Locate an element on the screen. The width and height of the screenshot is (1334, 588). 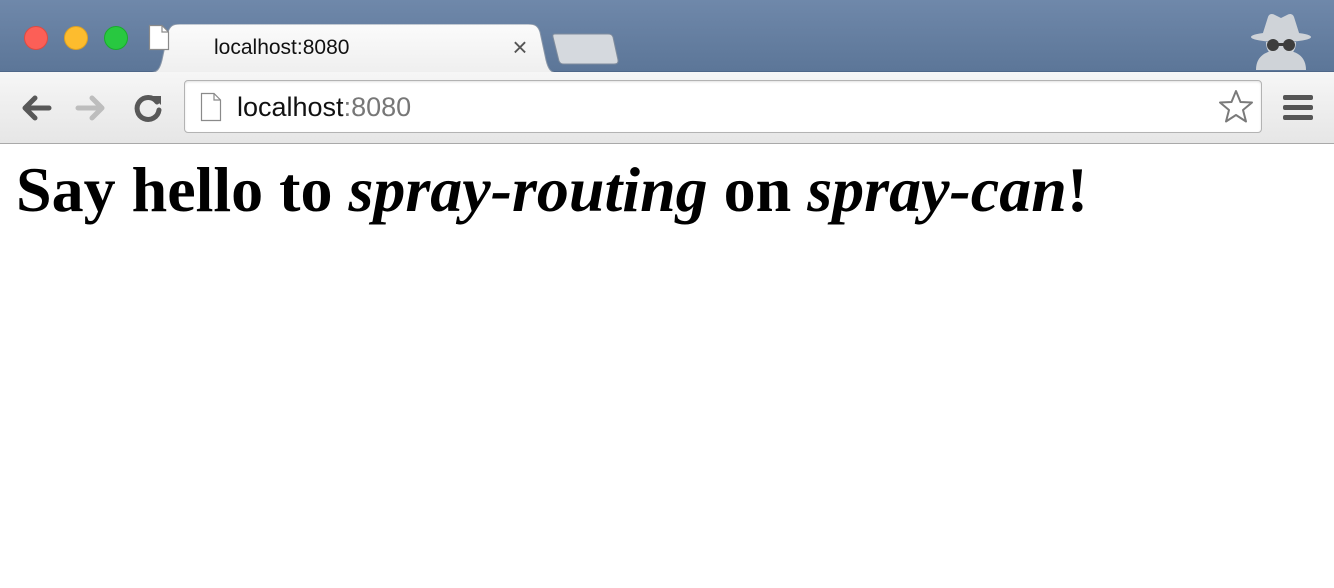
incognito-icon is located at coordinates (1281, 41).